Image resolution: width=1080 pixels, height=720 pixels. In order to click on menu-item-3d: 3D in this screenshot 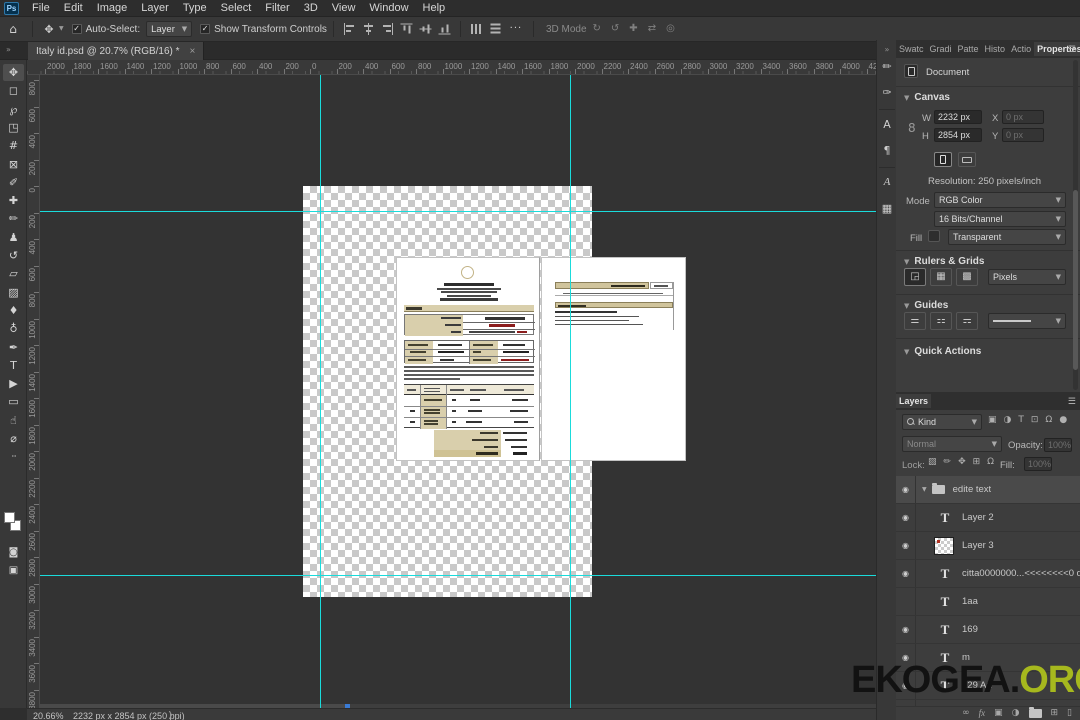, I will do `click(311, 8)`.